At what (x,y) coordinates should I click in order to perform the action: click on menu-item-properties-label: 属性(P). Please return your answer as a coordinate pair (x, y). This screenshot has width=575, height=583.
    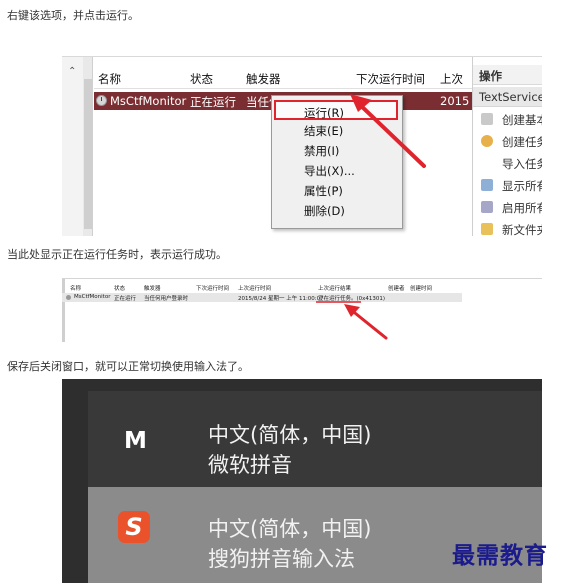
    Looking at the image, I should click on (323, 191).